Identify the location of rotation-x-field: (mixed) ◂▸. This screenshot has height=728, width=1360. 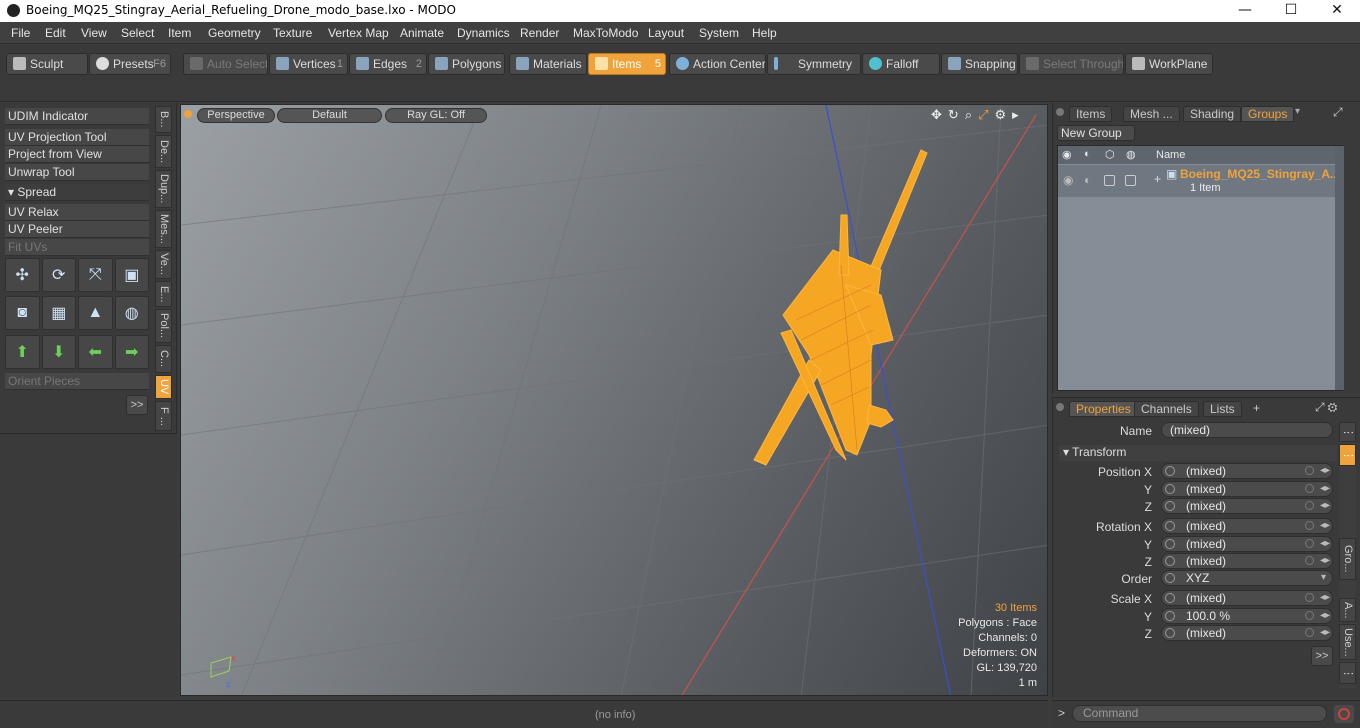
(1247, 526).